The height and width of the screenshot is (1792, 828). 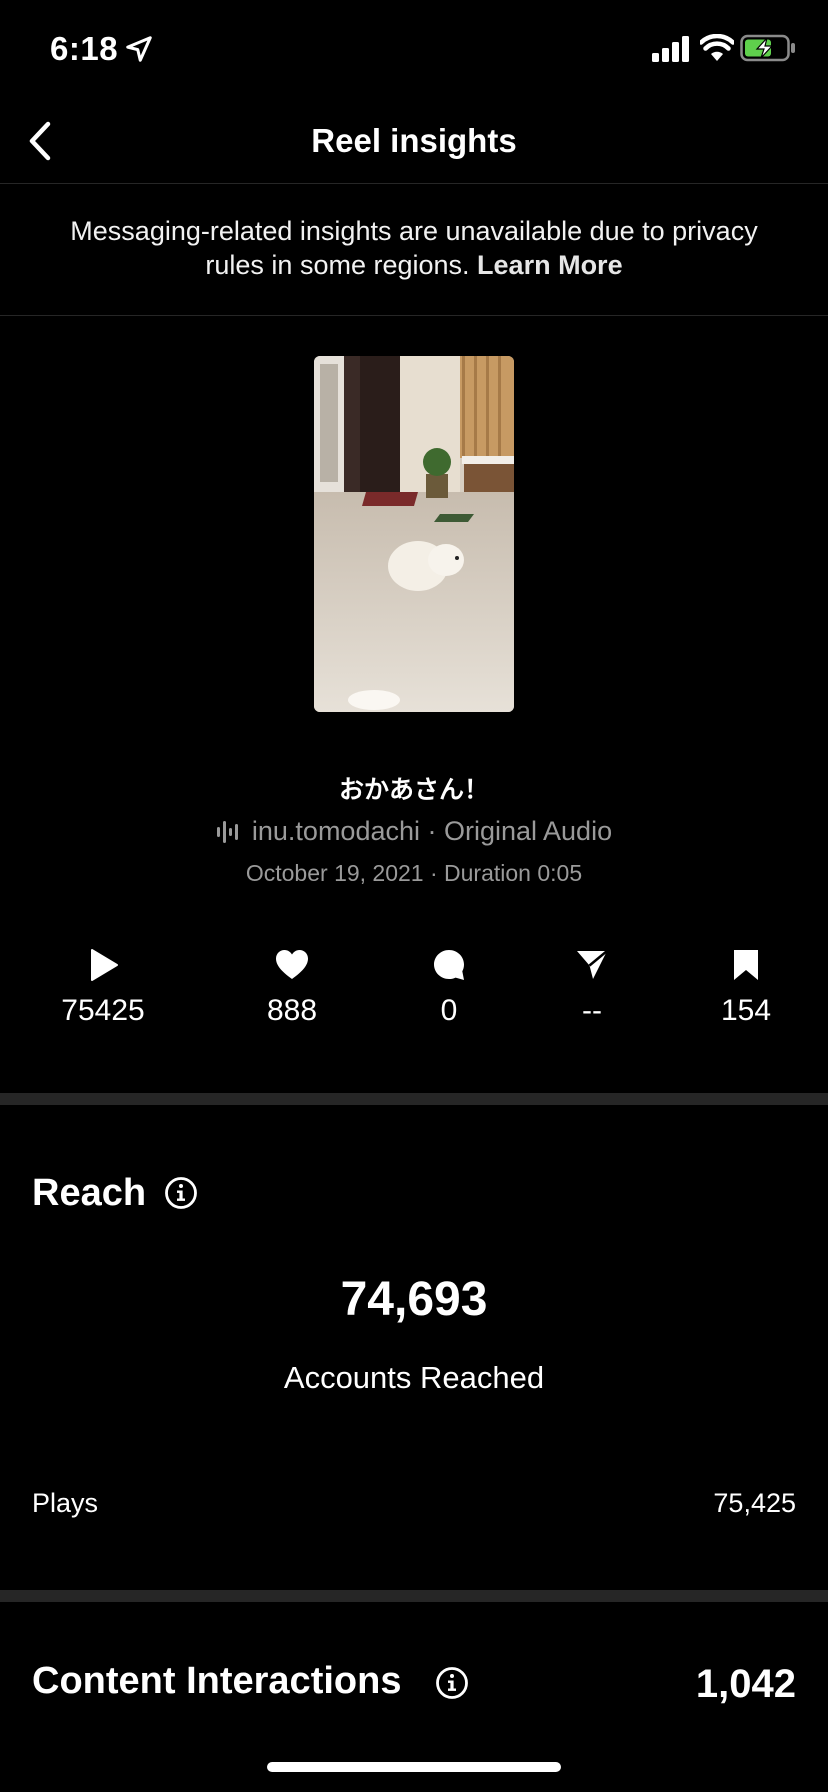 What do you see at coordinates (592, 964) in the screenshot?
I see `paper-plane-icon` at bounding box center [592, 964].